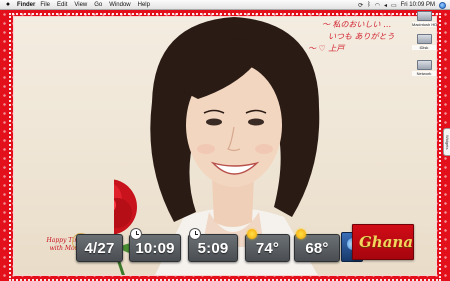  What do you see at coordinates (424, 65) in the screenshot?
I see `network-icon` at bounding box center [424, 65].